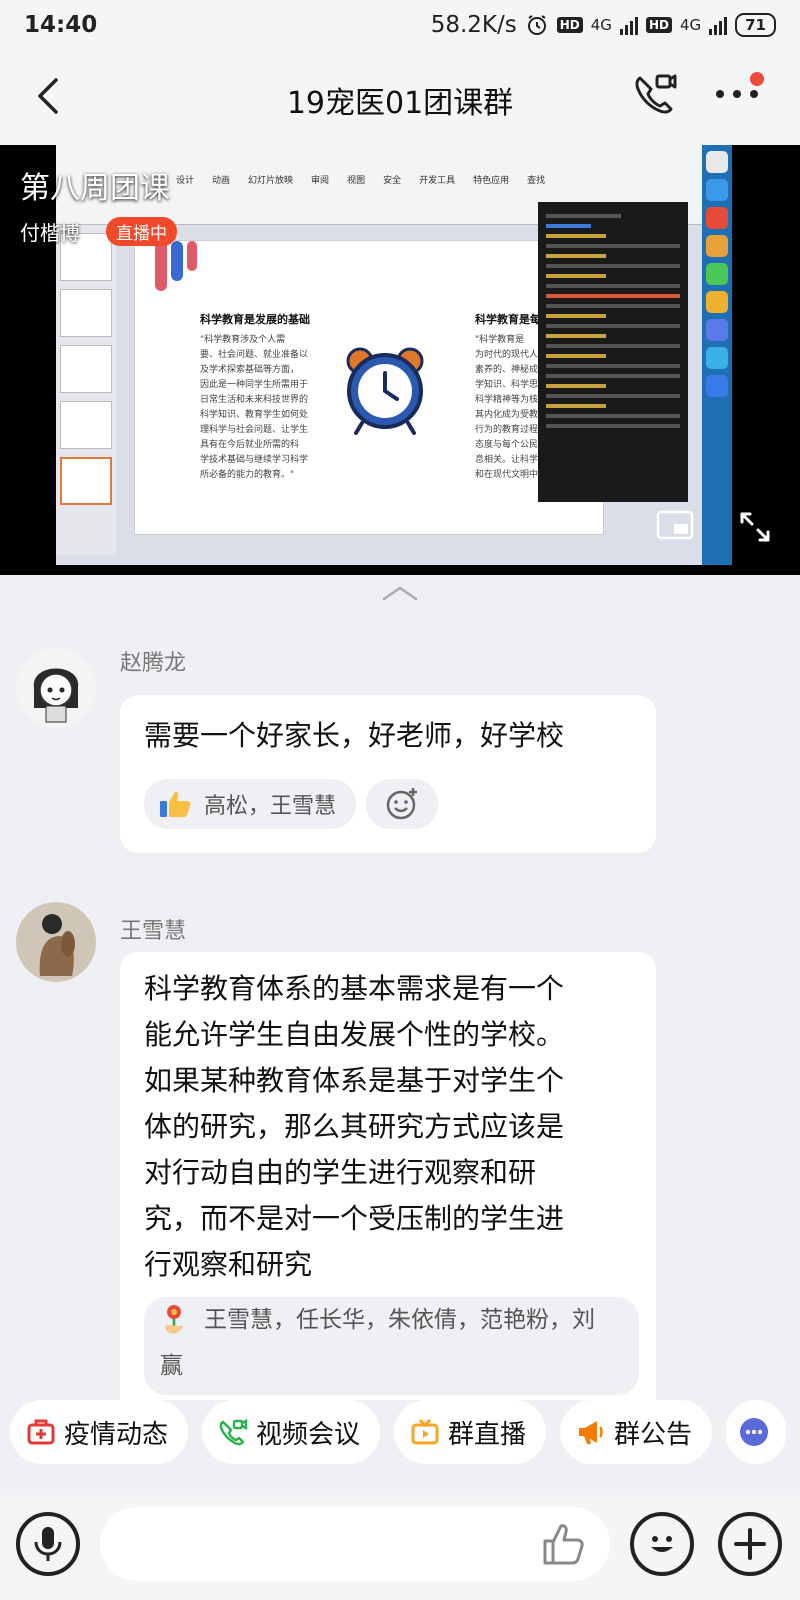 The image size is (800, 1600). What do you see at coordinates (233, 1432) in the screenshot?
I see `video-call-icon` at bounding box center [233, 1432].